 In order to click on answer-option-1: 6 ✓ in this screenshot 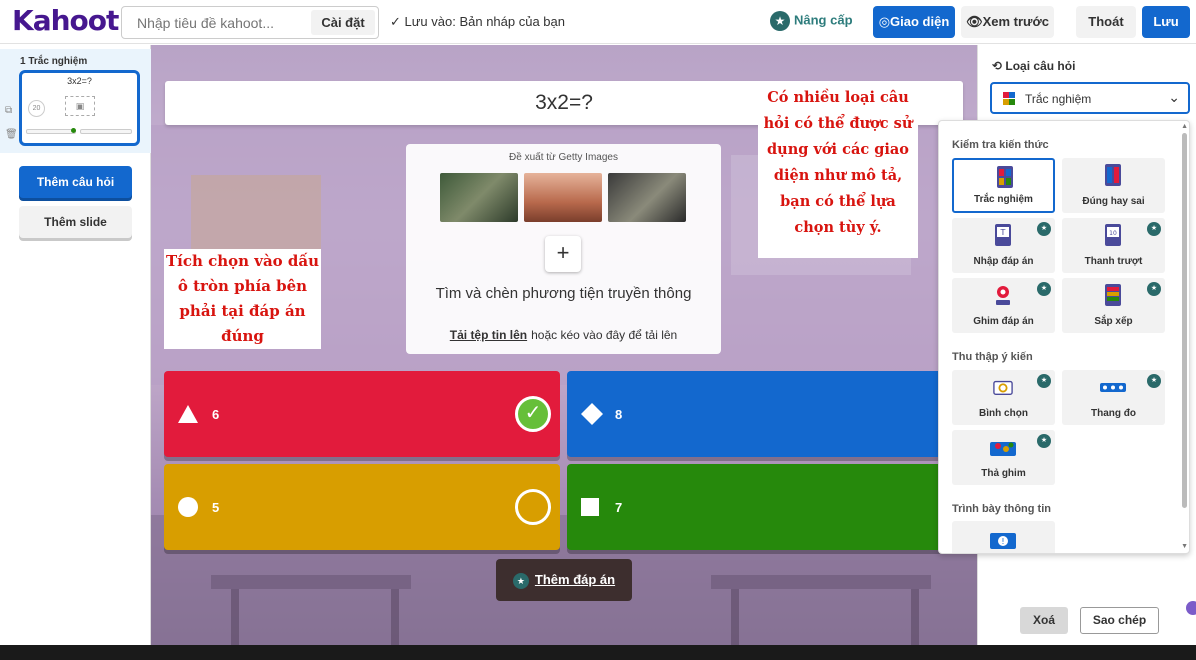, I will do `click(362, 414)`.